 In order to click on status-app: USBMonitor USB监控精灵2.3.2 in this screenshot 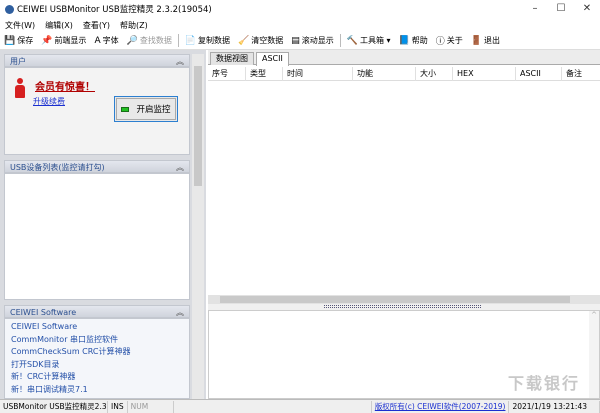, I will do `click(54, 406)`.